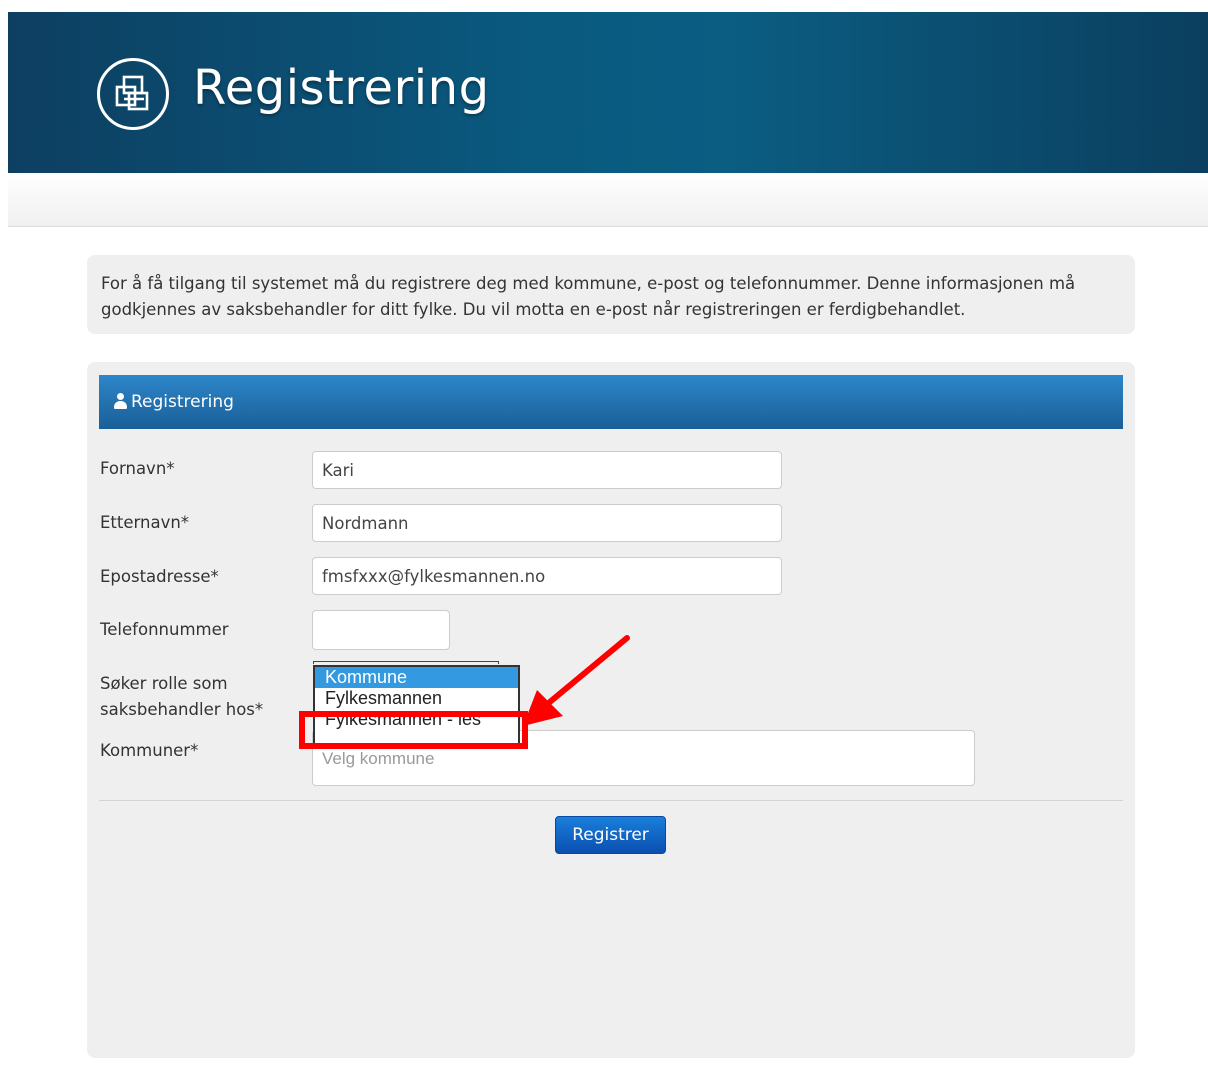  What do you see at coordinates (338, 470) in the screenshot?
I see `first-name-value: Kari` at bounding box center [338, 470].